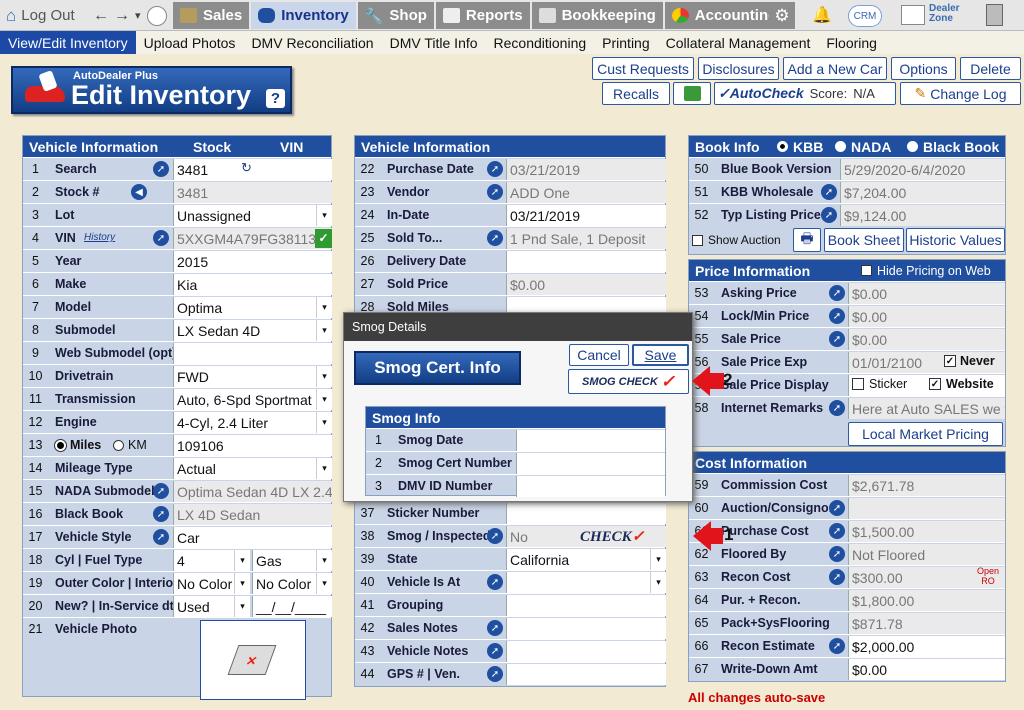  What do you see at coordinates (395, 15) in the screenshot?
I see `tab-shop: 🔧 Shop` at bounding box center [395, 15].